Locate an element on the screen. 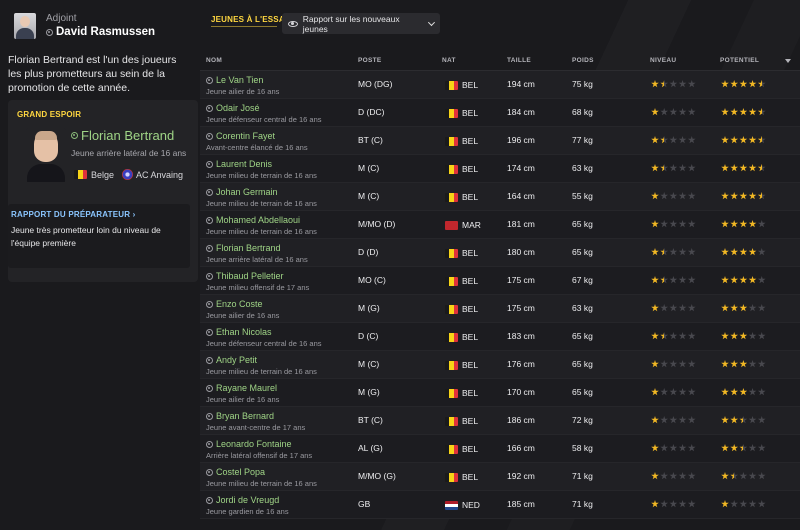  player-name: Le Van Tien is located at coordinates (239, 80).